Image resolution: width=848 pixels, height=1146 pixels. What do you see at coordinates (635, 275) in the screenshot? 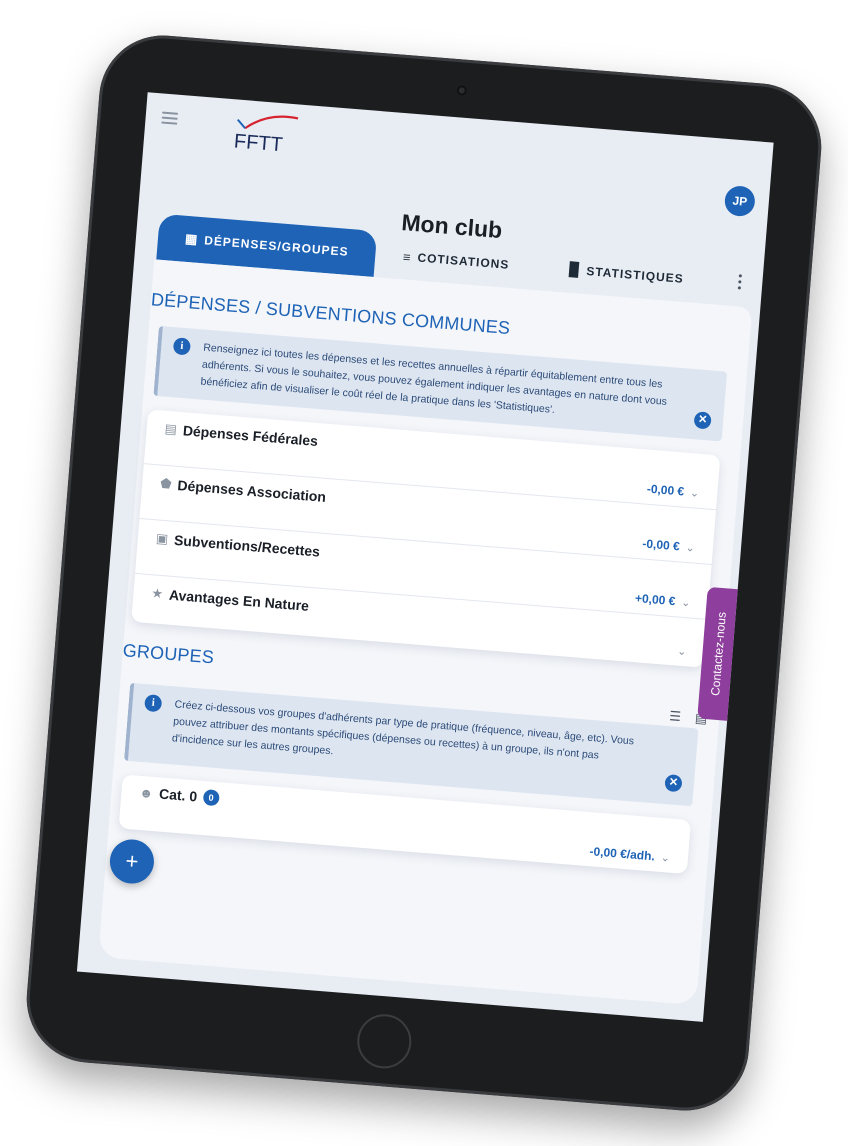
I see `tab-label: STATISTIQUES` at bounding box center [635, 275].